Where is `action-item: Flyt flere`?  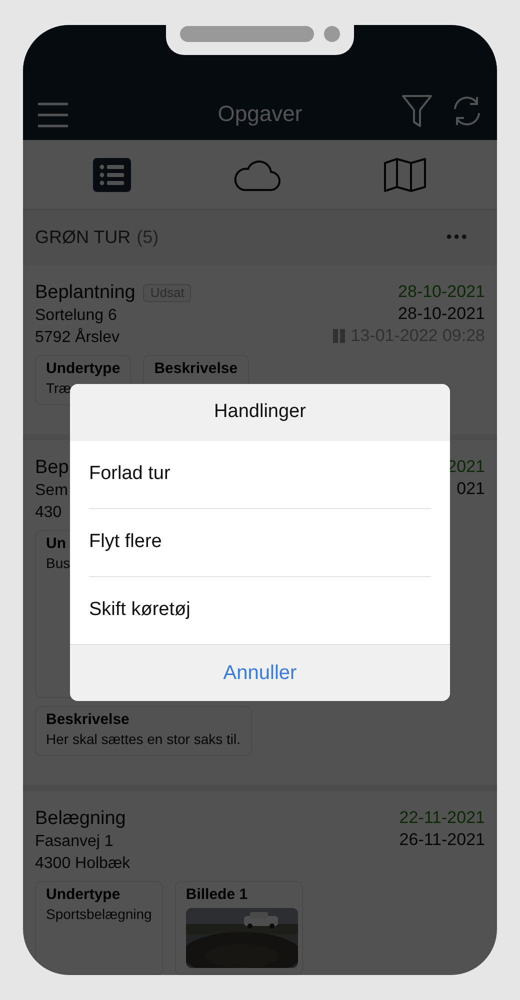 action-item: Flyt flere is located at coordinates (260, 542).